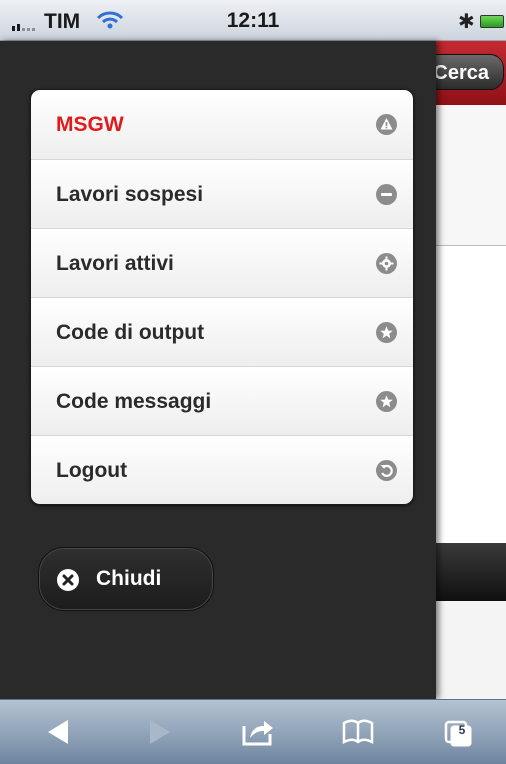  I want to click on forward-icon, so click(160, 732).